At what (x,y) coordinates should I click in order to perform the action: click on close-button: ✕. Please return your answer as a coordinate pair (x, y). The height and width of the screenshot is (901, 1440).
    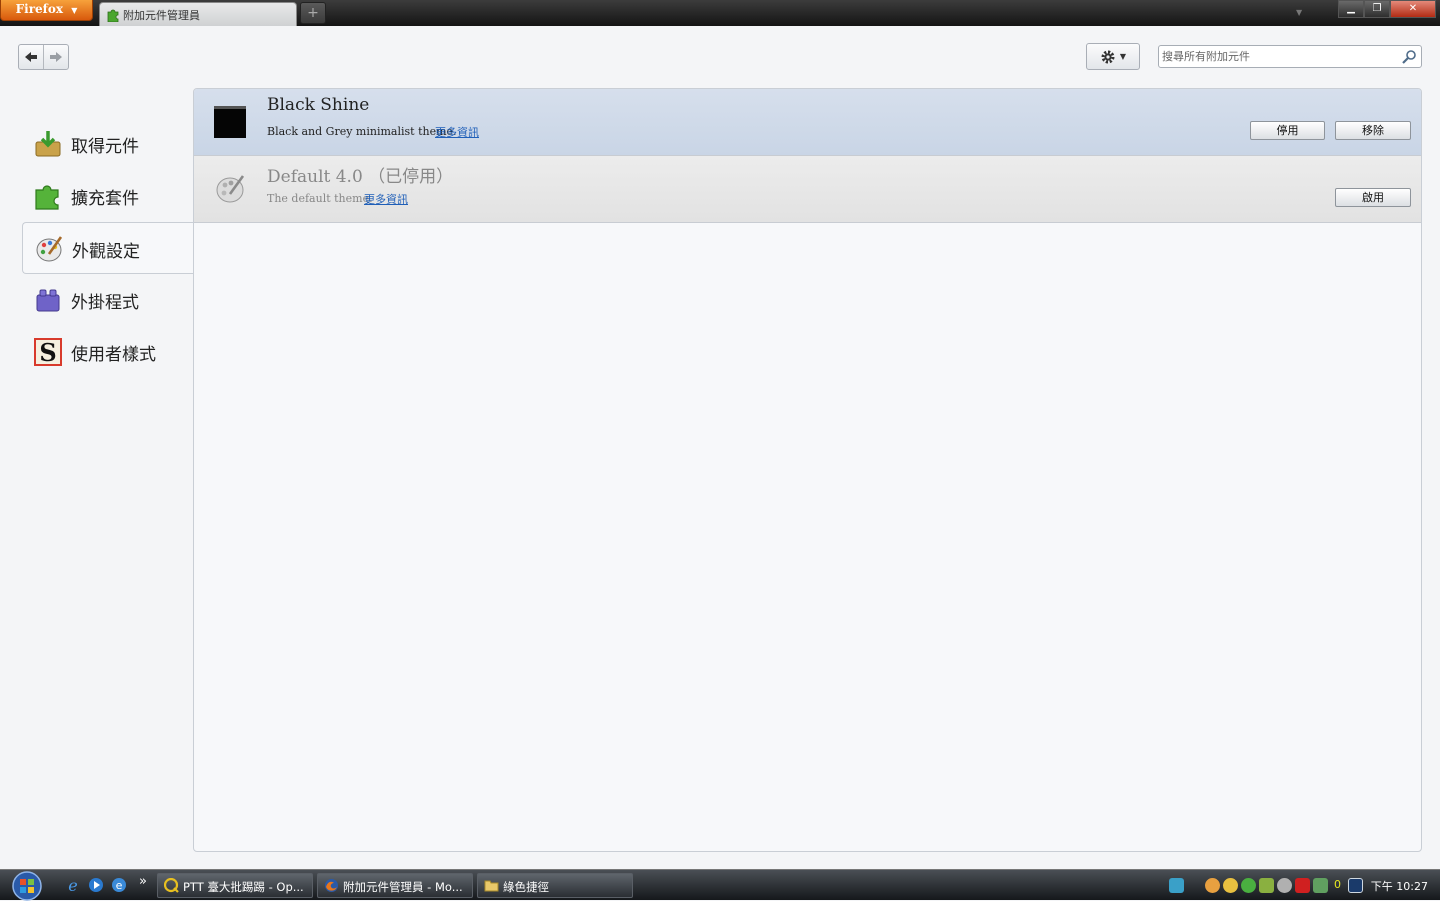
    Looking at the image, I should click on (1413, 9).